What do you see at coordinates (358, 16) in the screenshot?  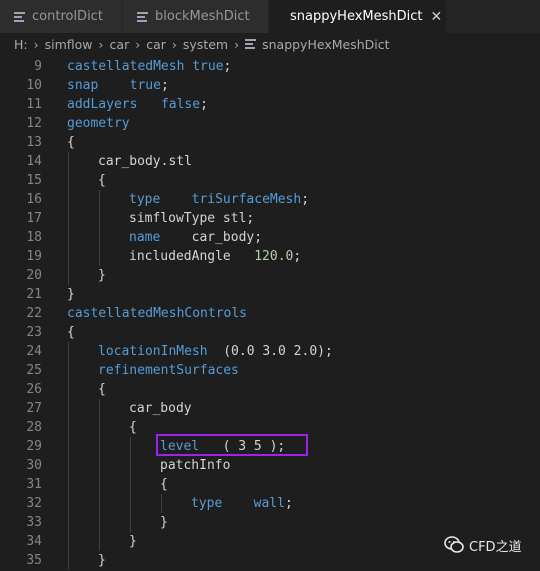 I see `tab-snappyhexmeshdict: snappyHexMeshDict ✕` at bounding box center [358, 16].